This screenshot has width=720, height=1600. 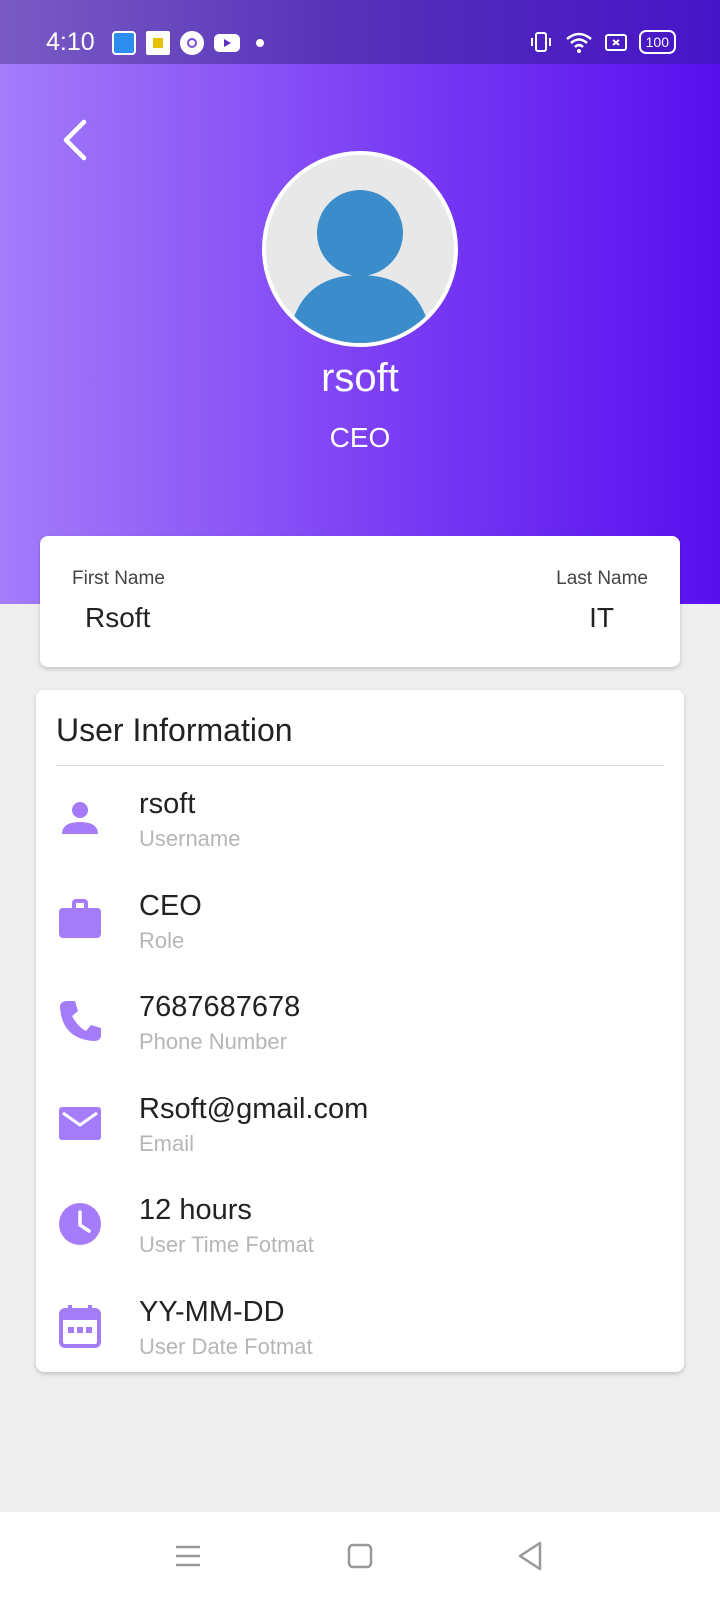 What do you see at coordinates (360, 437) in the screenshot?
I see `profile-role: CEO` at bounding box center [360, 437].